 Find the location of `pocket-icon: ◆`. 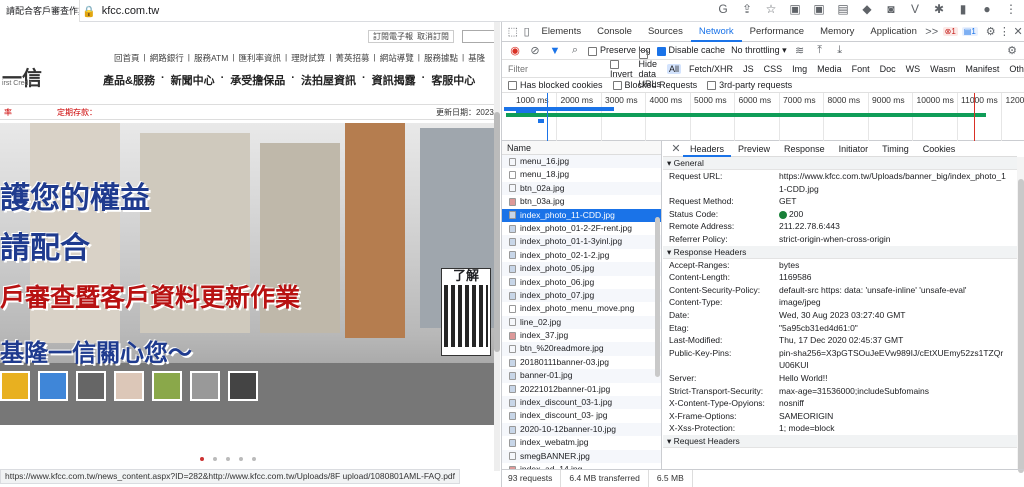

pocket-icon: ◆ is located at coordinates (867, 9).